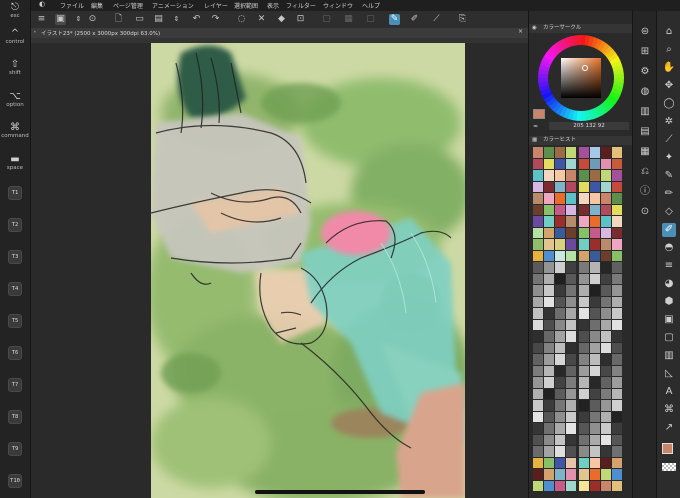 The height and width of the screenshot is (498, 680). What do you see at coordinates (645, 92) in the screenshot?
I see `brush-size-icon: ◍` at bounding box center [645, 92].